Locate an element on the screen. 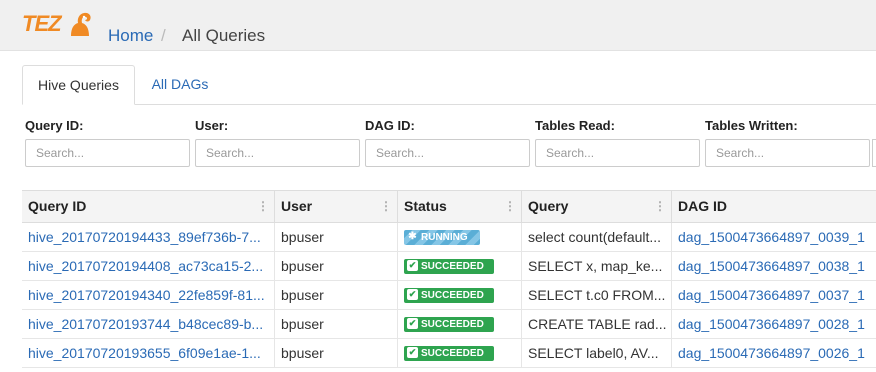 The height and width of the screenshot is (372, 876). dag-id-search-input is located at coordinates (447, 153).